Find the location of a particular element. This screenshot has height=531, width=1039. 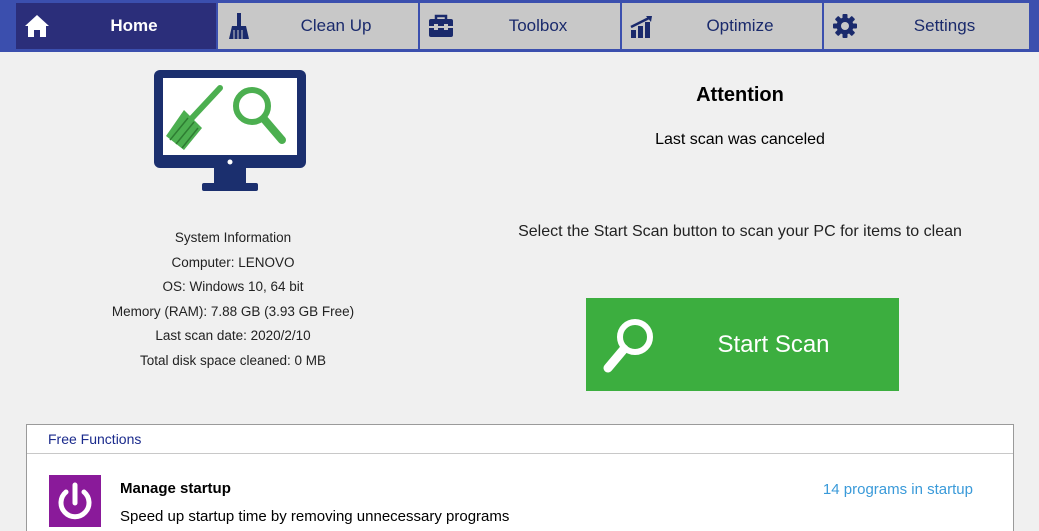

tab-toolbox-label: Toolbox is located at coordinates (538, 25).